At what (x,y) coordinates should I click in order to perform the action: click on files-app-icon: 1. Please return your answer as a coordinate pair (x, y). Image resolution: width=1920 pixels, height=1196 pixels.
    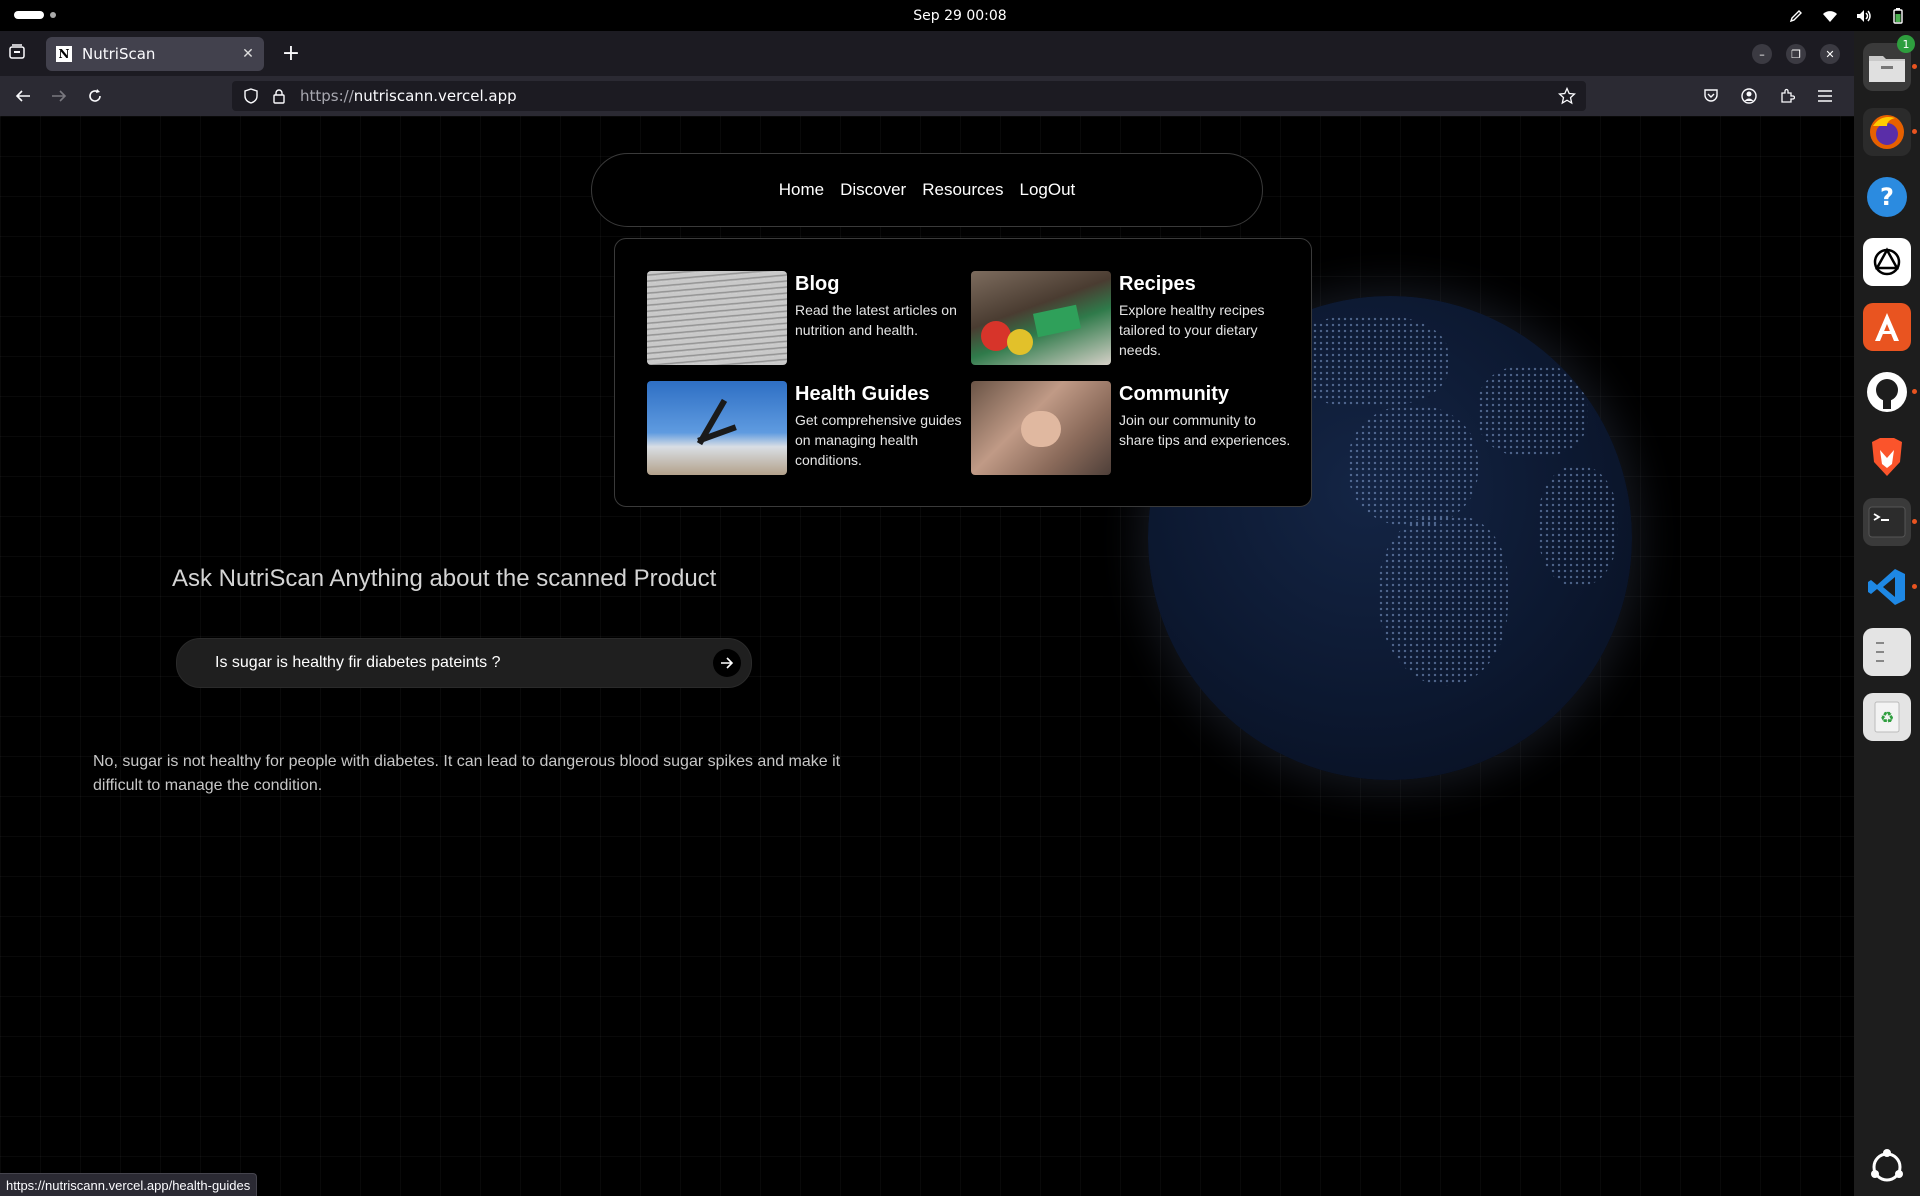
    Looking at the image, I should click on (1890, 63).